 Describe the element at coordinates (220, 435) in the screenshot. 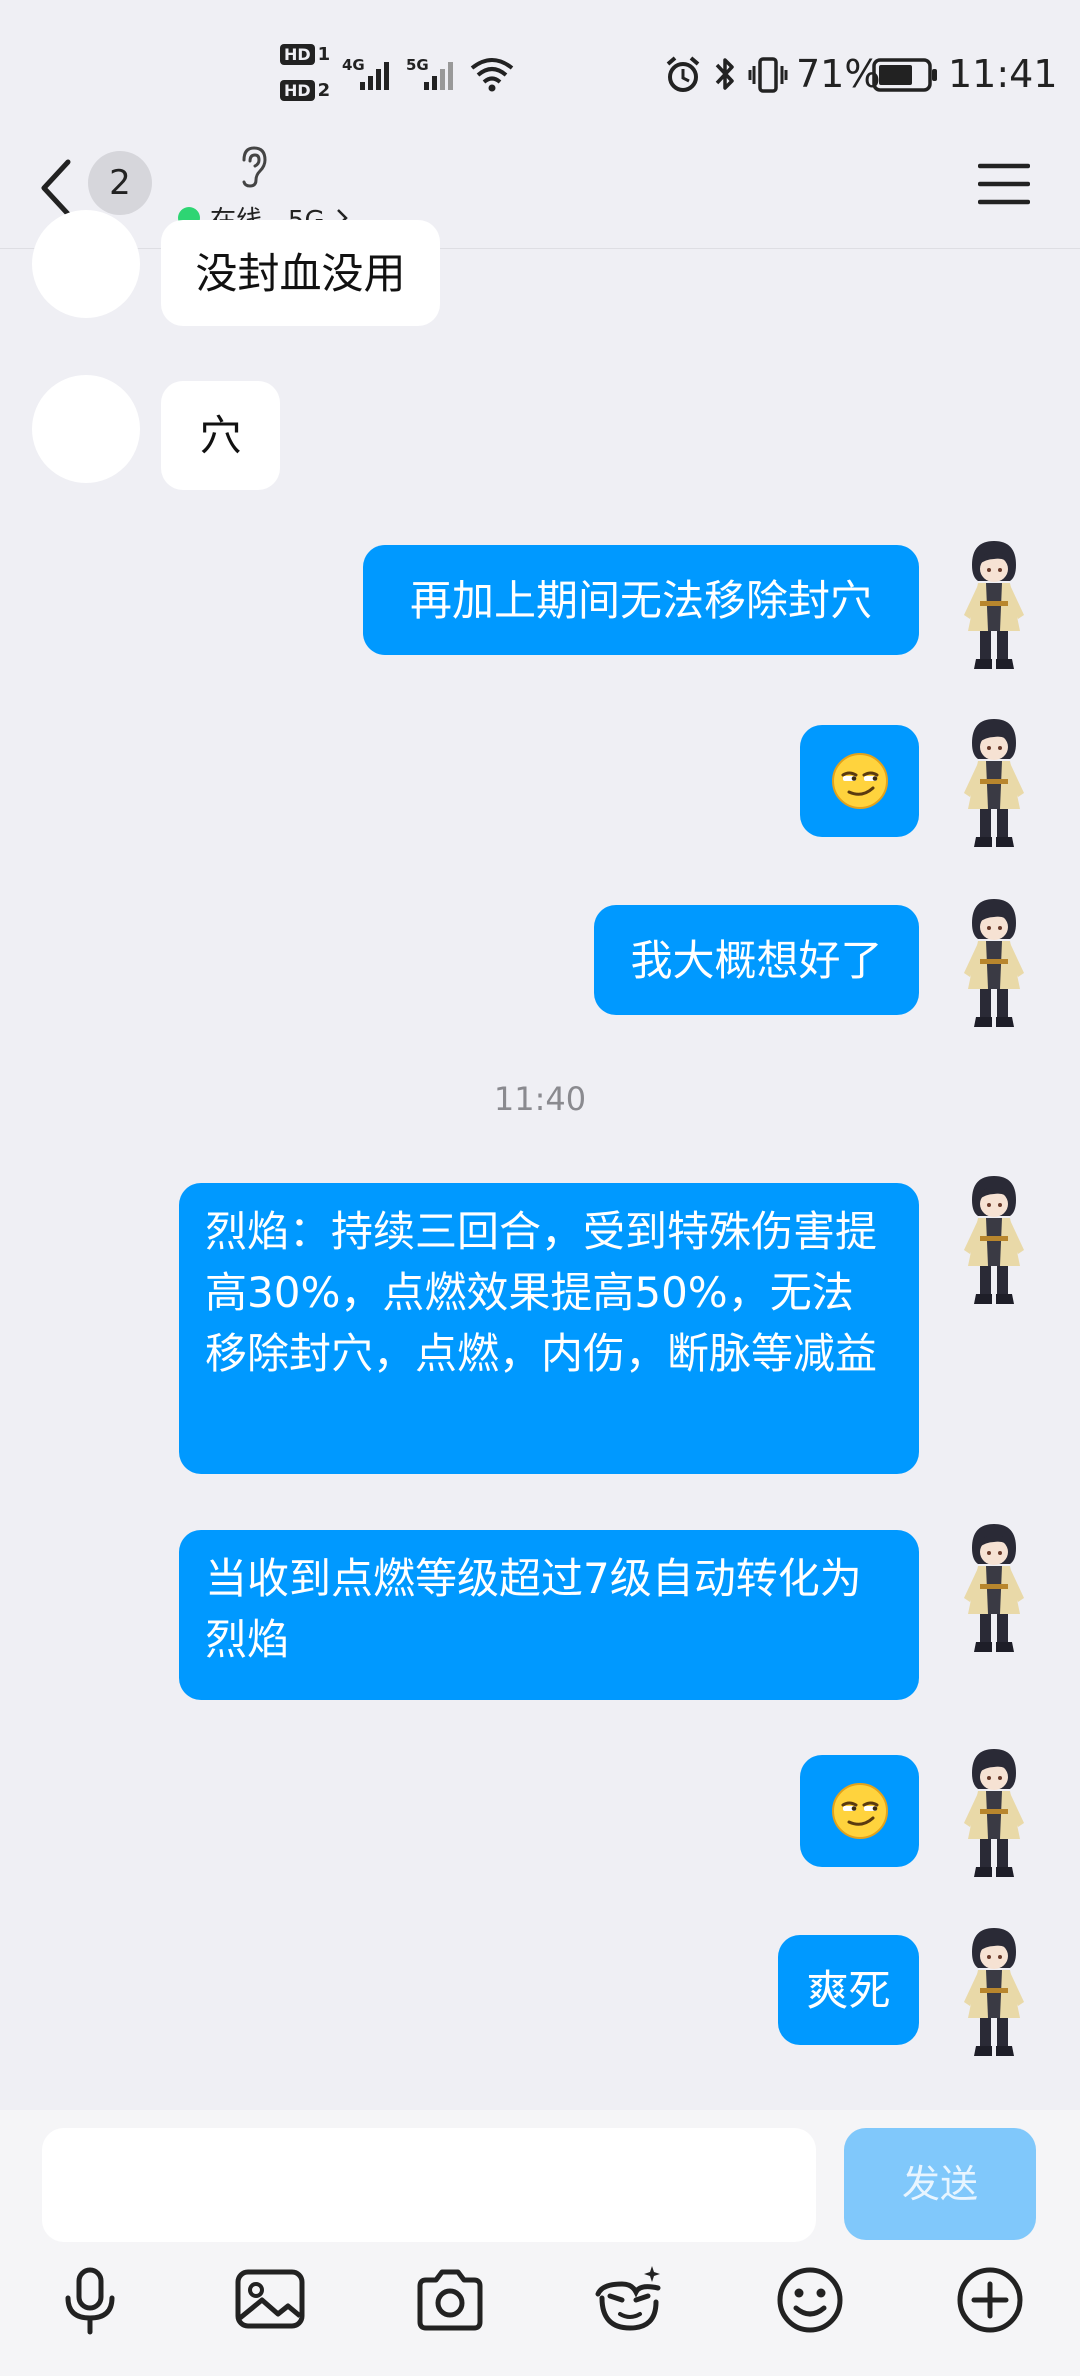

I see `message-bubble-incoming: 穴` at that location.